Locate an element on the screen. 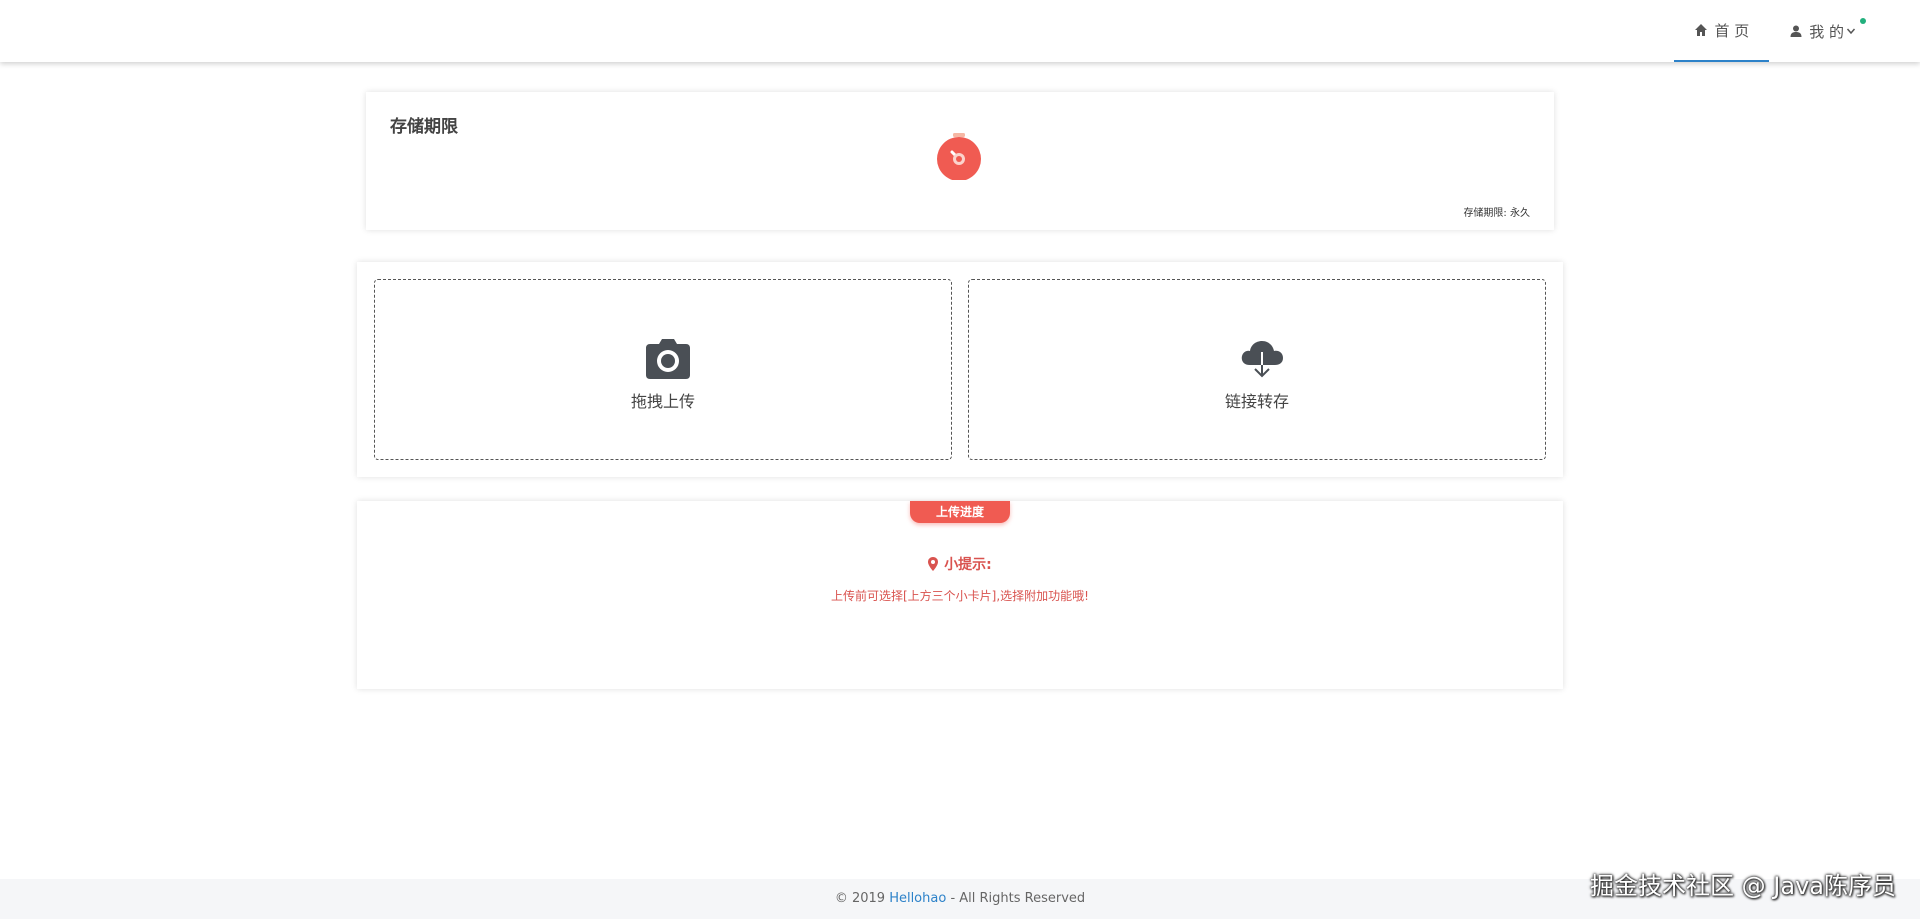  storage-period-card: 存储期限 存储期限: 永久 is located at coordinates (960, 161).